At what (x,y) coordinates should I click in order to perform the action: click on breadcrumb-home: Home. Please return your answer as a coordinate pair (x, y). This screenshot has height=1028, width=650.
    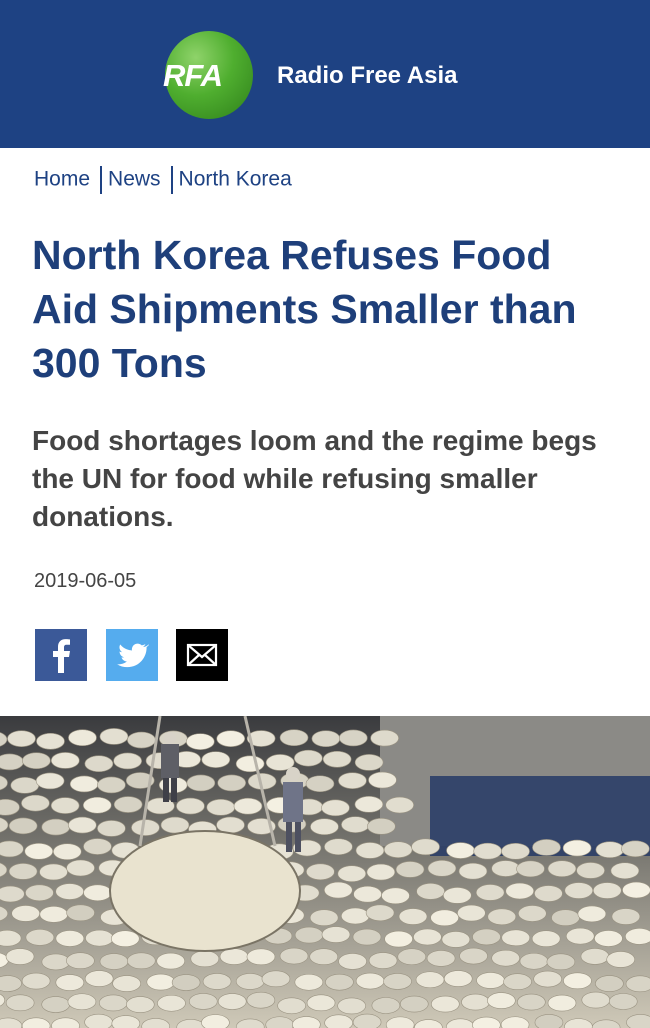
    Looking at the image, I should click on (62, 179).